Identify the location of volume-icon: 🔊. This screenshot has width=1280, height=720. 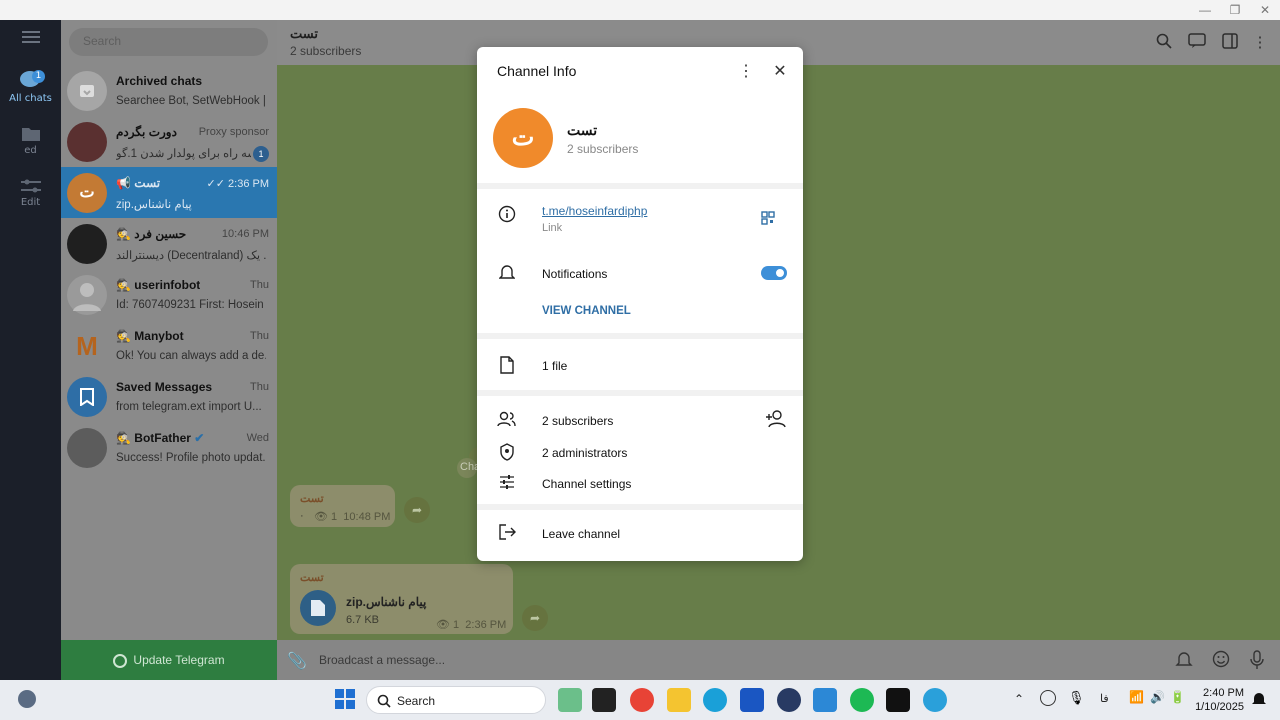
(1157, 697).